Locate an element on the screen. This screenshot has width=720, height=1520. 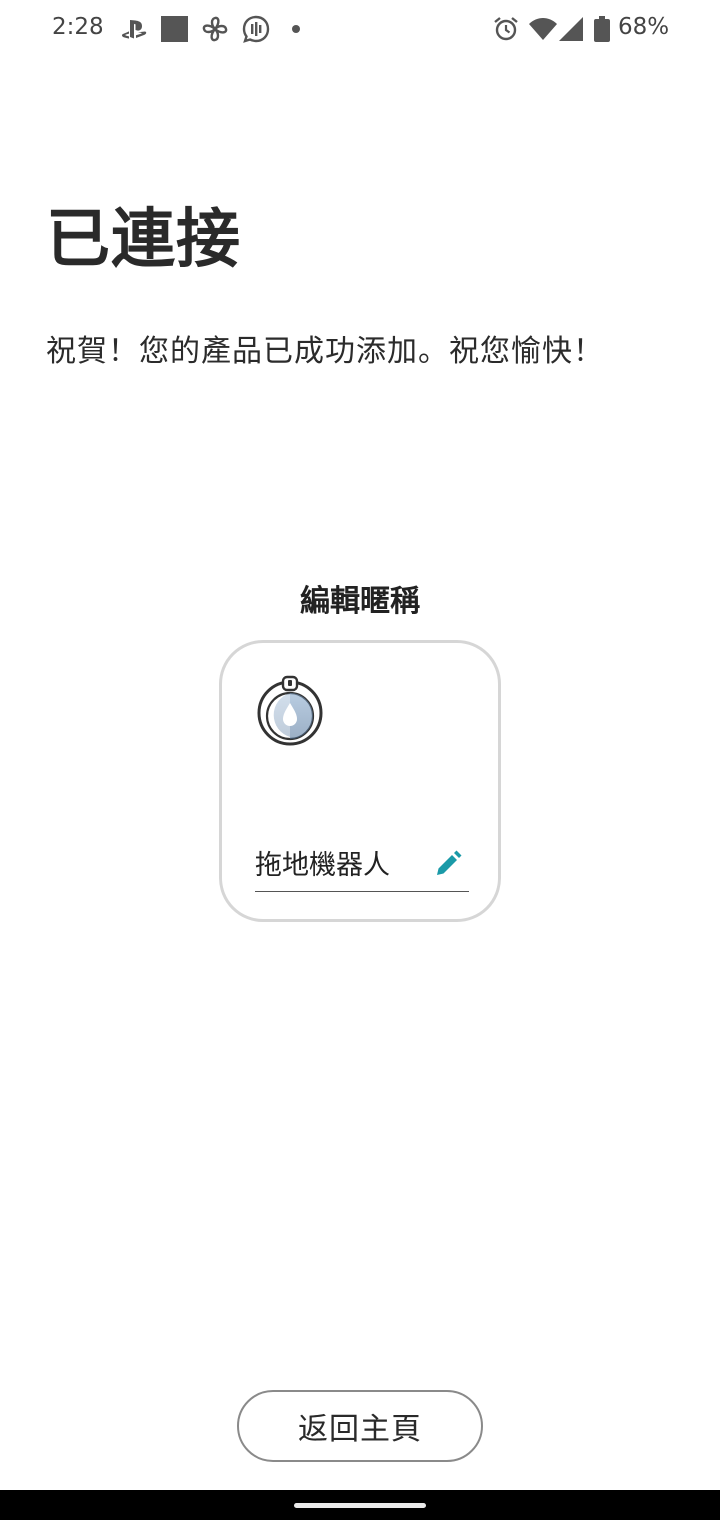
success-message: 祝賀！您的產品已成功添加。祝您愉快！ is located at coordinates (325, 351).